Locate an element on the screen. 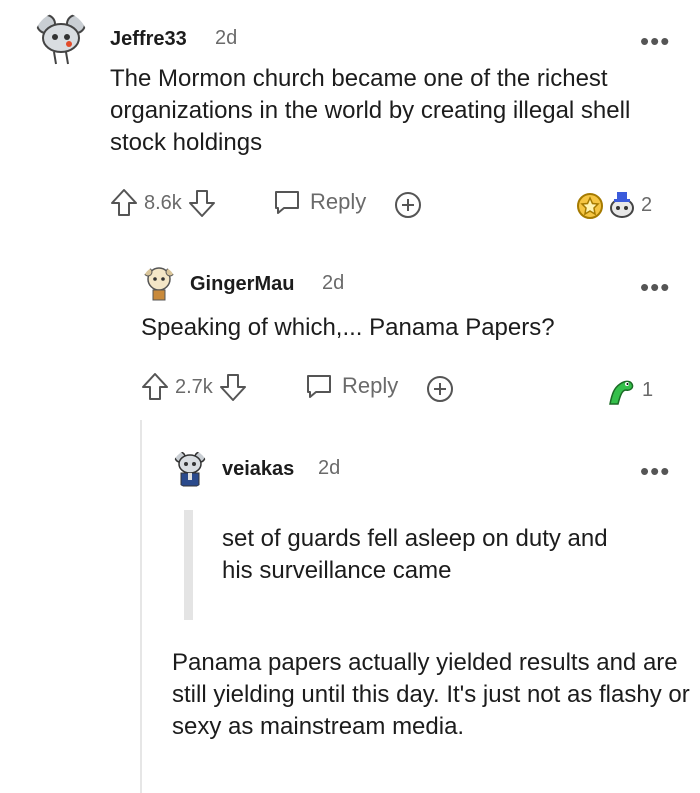 This screenshot has height=793, width=700. vote-controls: 8.6k is located at coordinates (163, 203).